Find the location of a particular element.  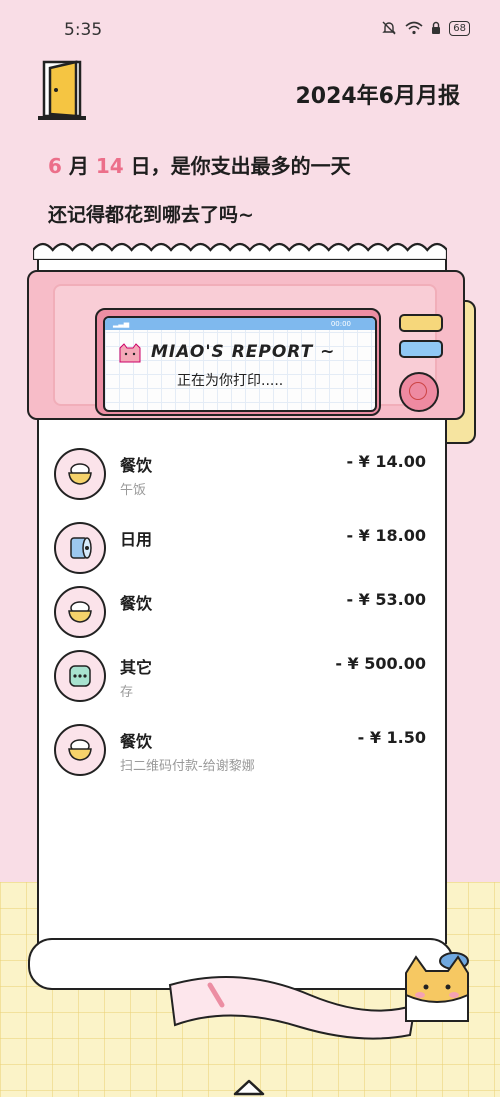

transaction-note: 午饭 is located at coordinates (133, 490).